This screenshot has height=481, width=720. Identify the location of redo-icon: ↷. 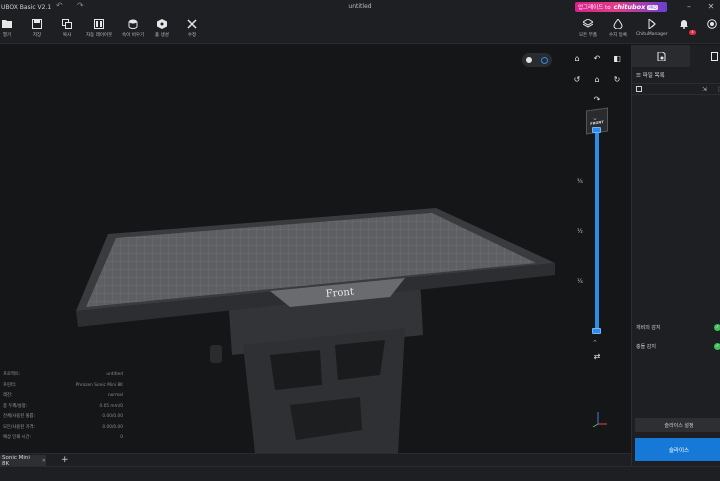
(80, 5).